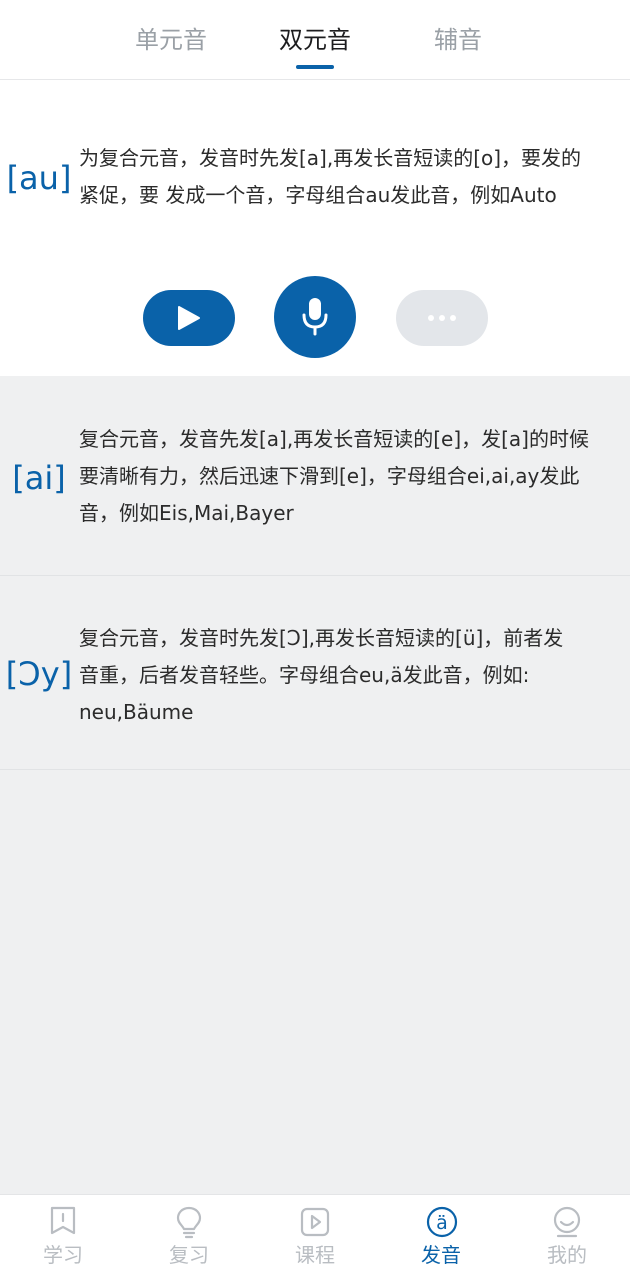  Describe the element at coordinates (39, 674) in the screenshot. I see `phoneme-symbol: [Ɔy]` at that location.